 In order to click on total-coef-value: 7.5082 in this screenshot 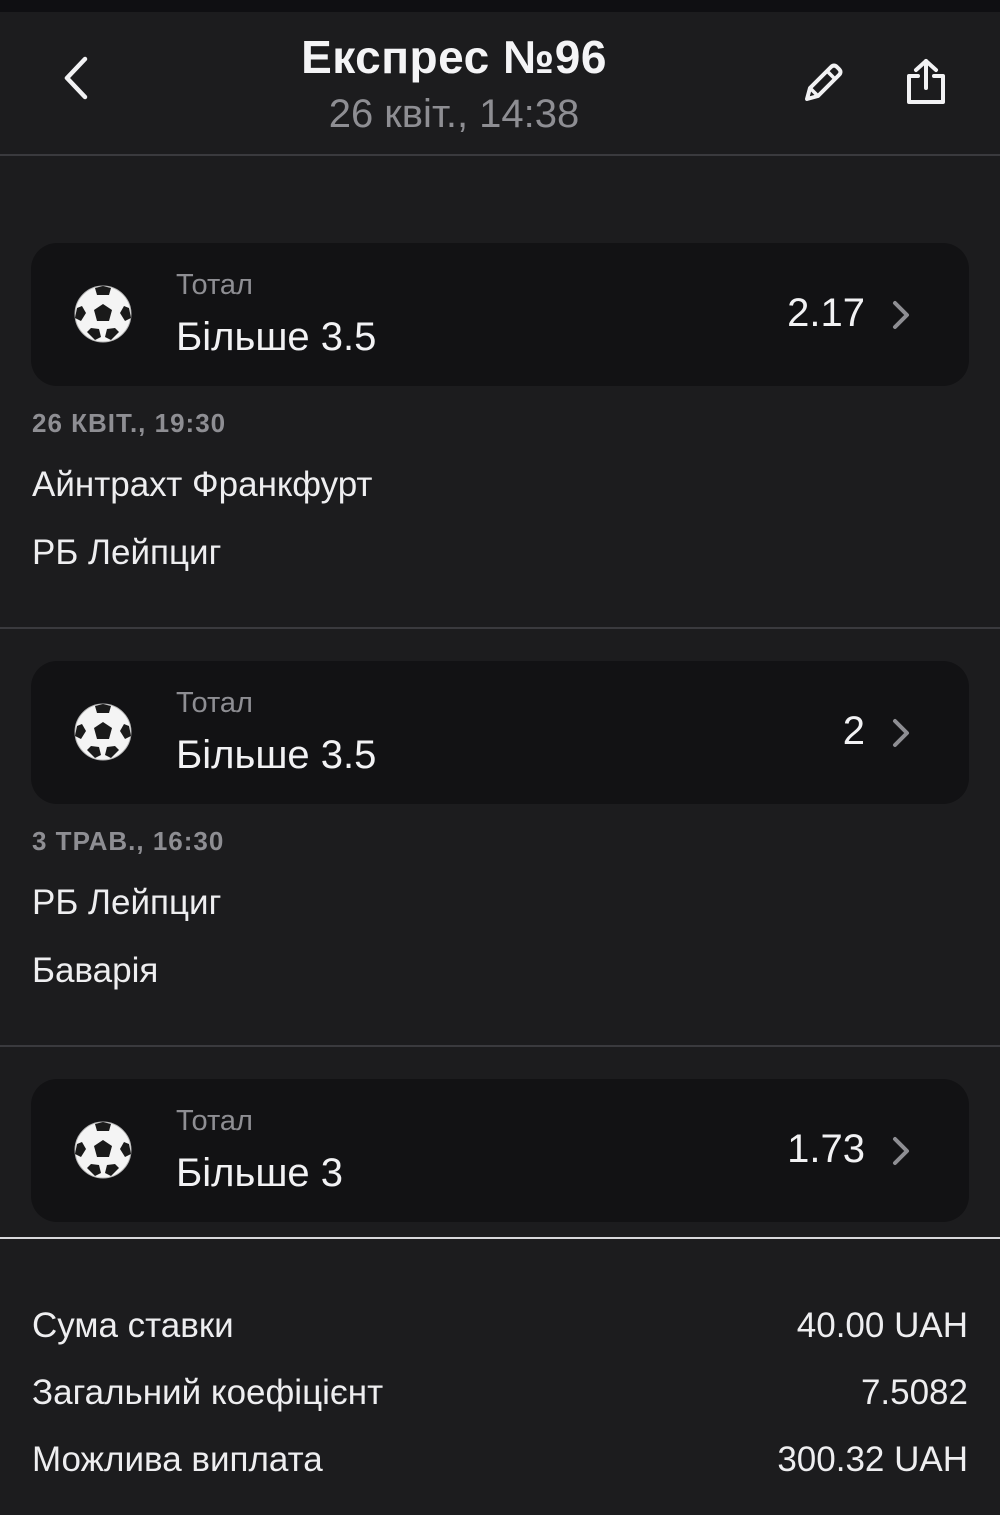, I will do `click(914, 1392)`.